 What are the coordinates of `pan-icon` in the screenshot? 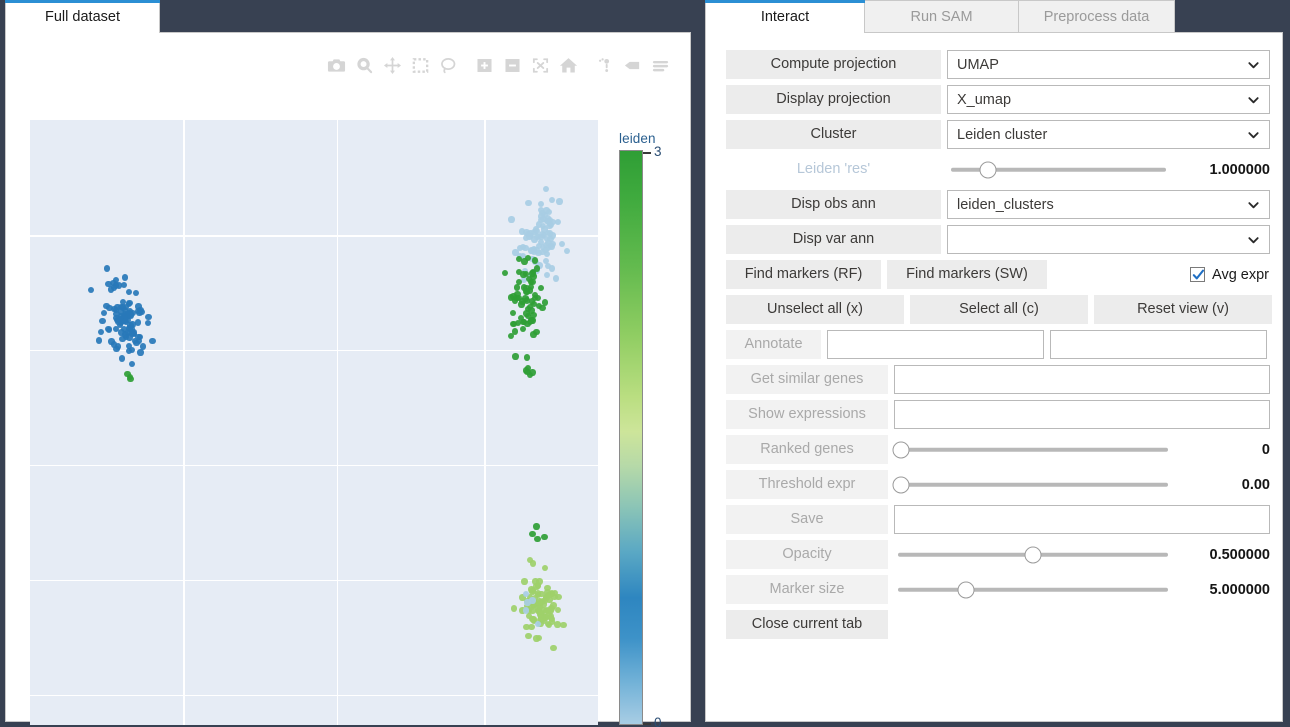 It's located at (392, 65).